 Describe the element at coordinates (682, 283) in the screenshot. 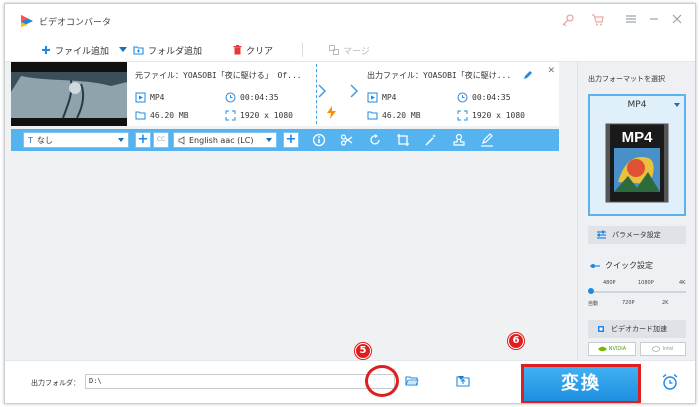

I see `quick-tick-4k: 4K` at that location.